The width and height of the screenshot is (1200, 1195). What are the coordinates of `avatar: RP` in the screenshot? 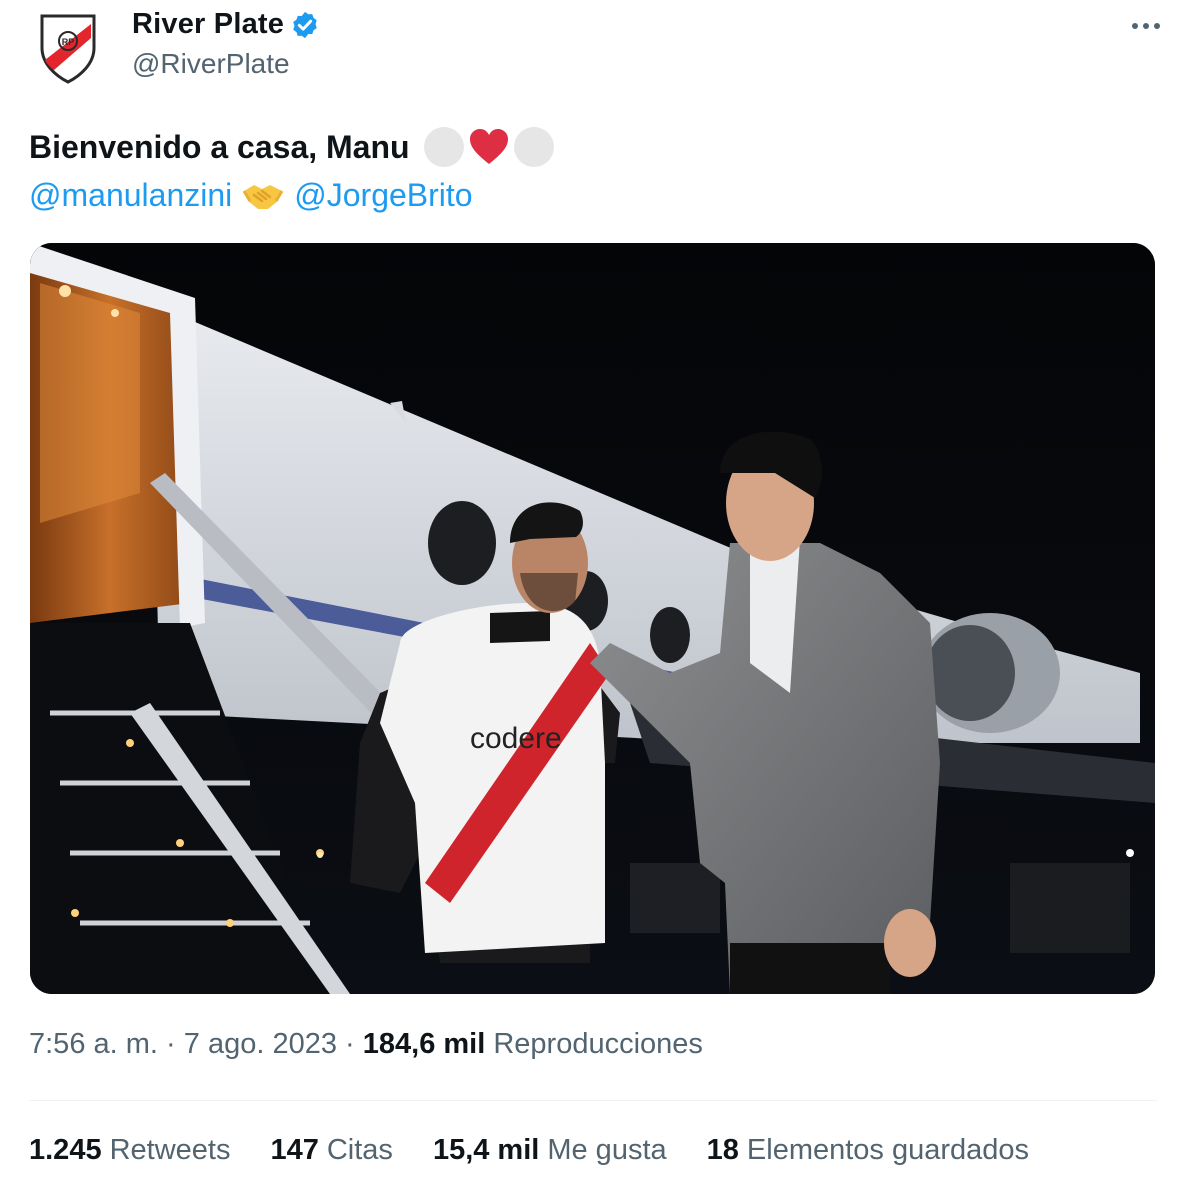 It's located at (68, 46).